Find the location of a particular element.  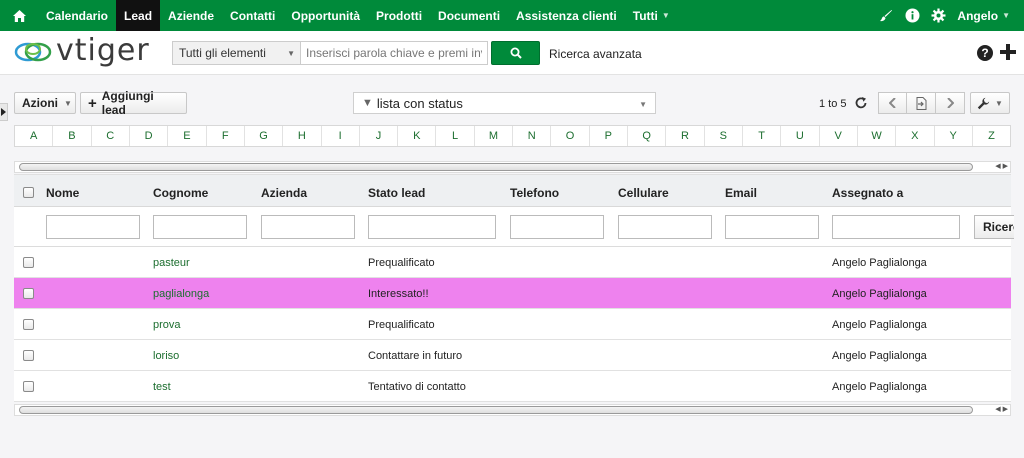

alpha-letter-n: N is located at coordinates (532, 136).